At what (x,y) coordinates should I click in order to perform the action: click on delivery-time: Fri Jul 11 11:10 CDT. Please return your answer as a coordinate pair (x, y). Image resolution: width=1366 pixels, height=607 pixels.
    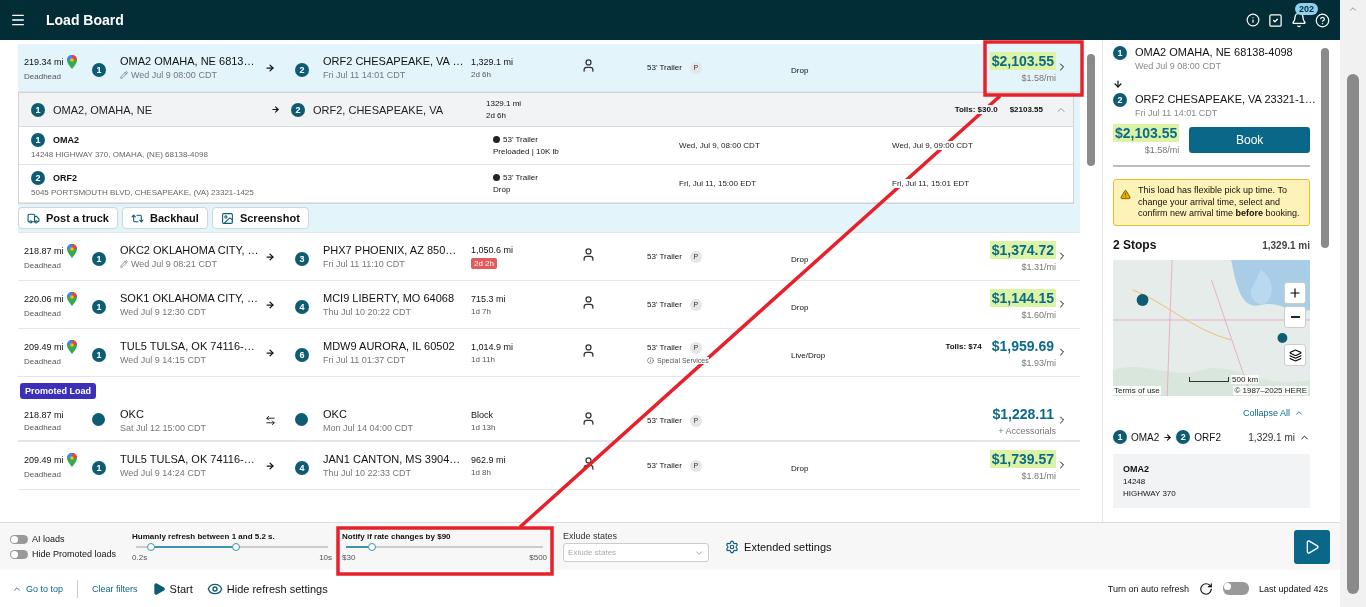
    Looking at the image, I should click on (364, 264).